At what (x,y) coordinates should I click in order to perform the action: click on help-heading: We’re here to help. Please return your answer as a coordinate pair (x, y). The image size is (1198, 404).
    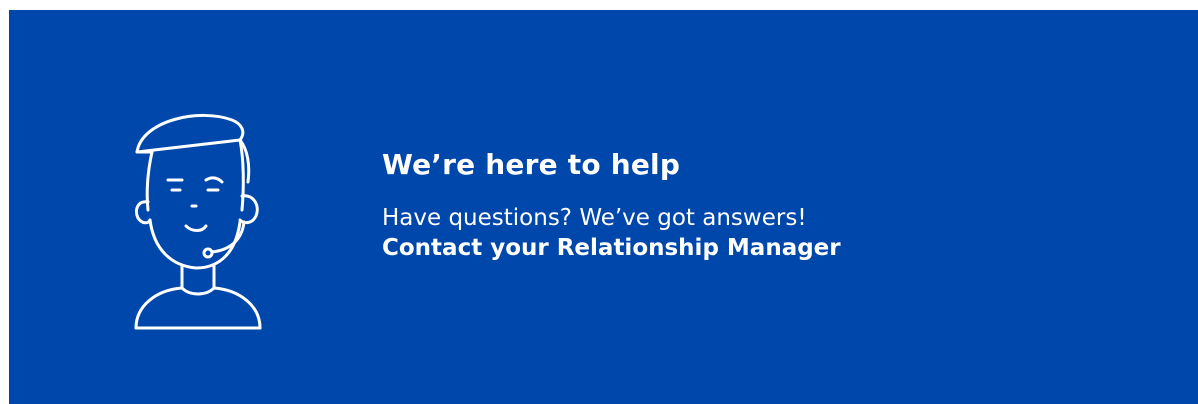
    Looking at the image, I should click on (531, 164).